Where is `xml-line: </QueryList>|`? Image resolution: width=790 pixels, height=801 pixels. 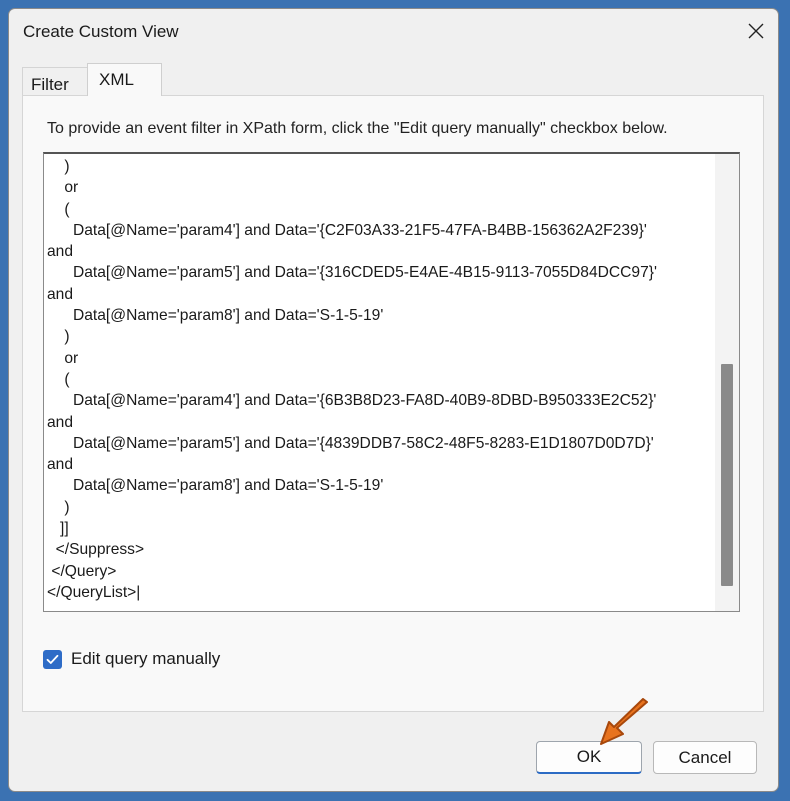
xml-line: </QueryList>| is located at coordinates (94, 592).